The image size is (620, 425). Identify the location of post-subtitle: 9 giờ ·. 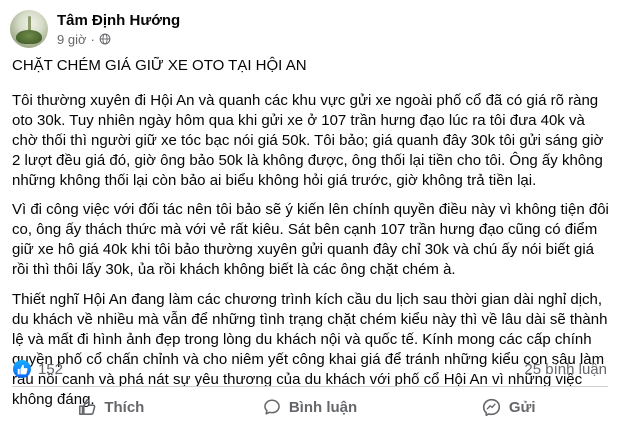
(118, 39).